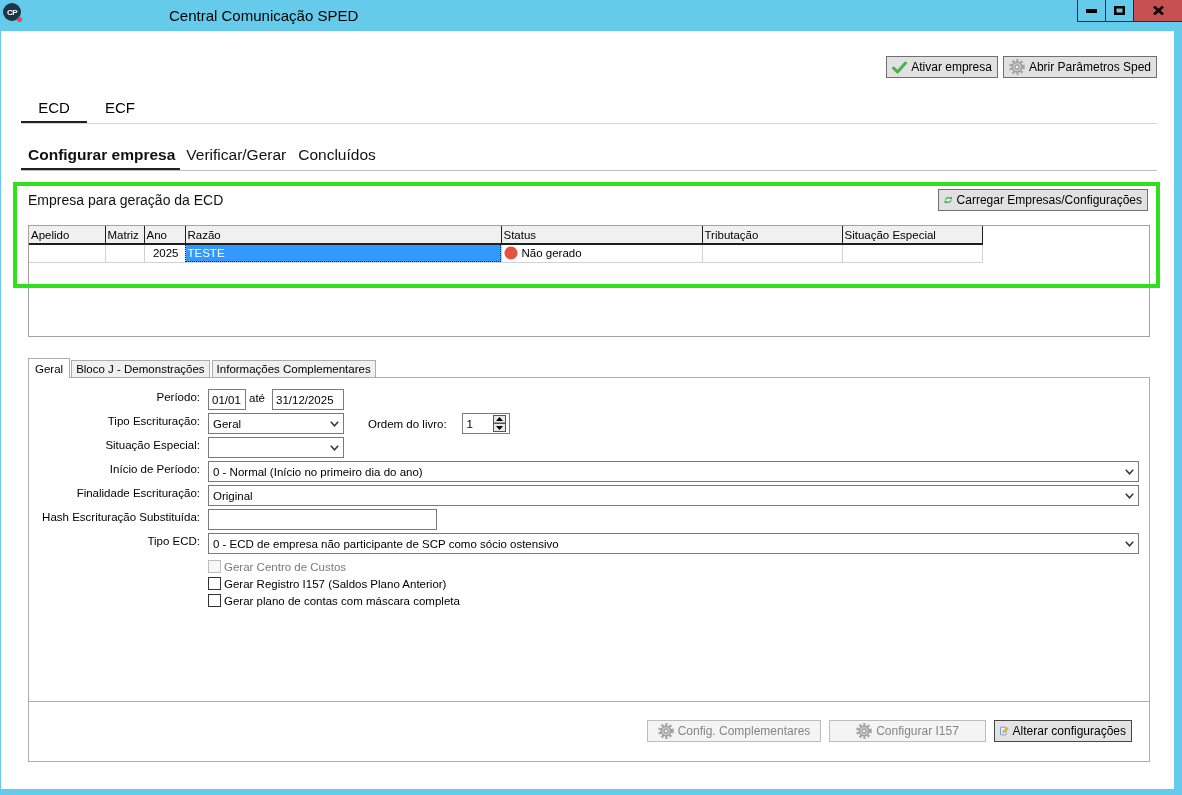 This screenshot has width=1182, height=795. I want to click on section-title: Empresa para geração da ECD, so click(126, 200).